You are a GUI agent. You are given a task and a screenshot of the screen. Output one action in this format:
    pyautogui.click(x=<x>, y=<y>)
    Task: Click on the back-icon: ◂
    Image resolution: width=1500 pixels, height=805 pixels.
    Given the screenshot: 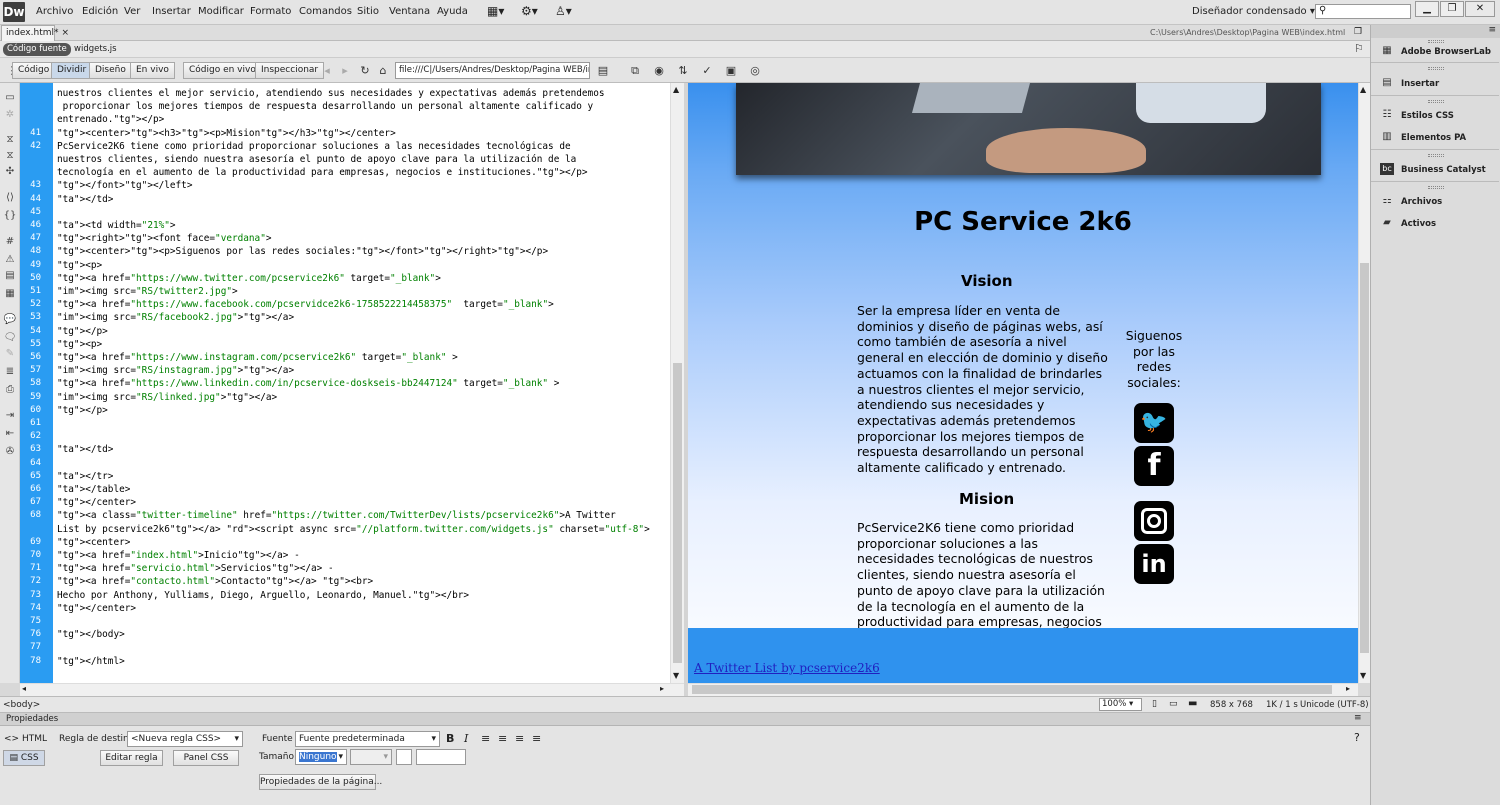 What is the action you would take?
    pyautogui.click(x=327, y=70)
    